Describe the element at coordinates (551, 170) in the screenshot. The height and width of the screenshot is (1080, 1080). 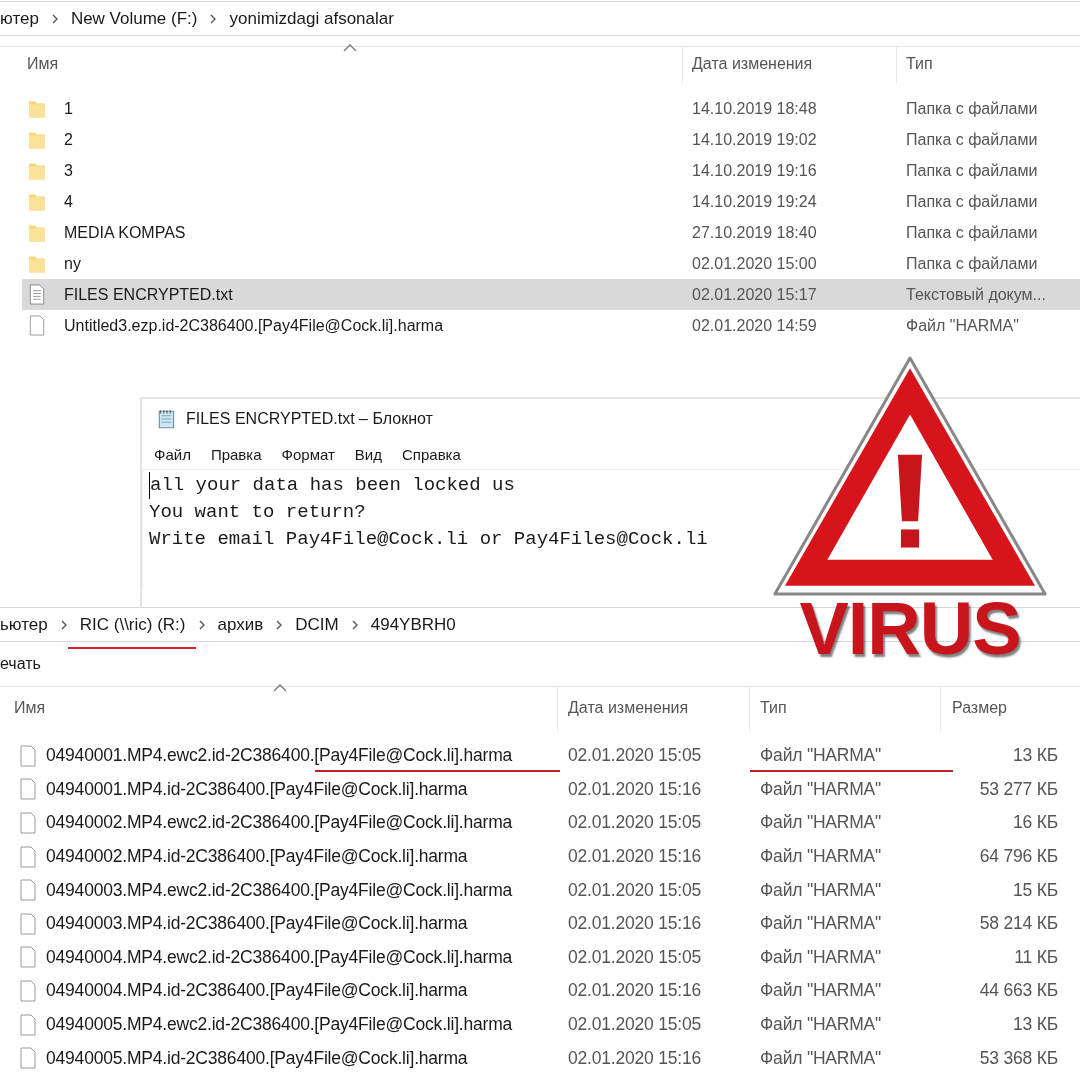
I see `file-row: 3 14.10.2019 19:16 Папка с файлами` at that location.